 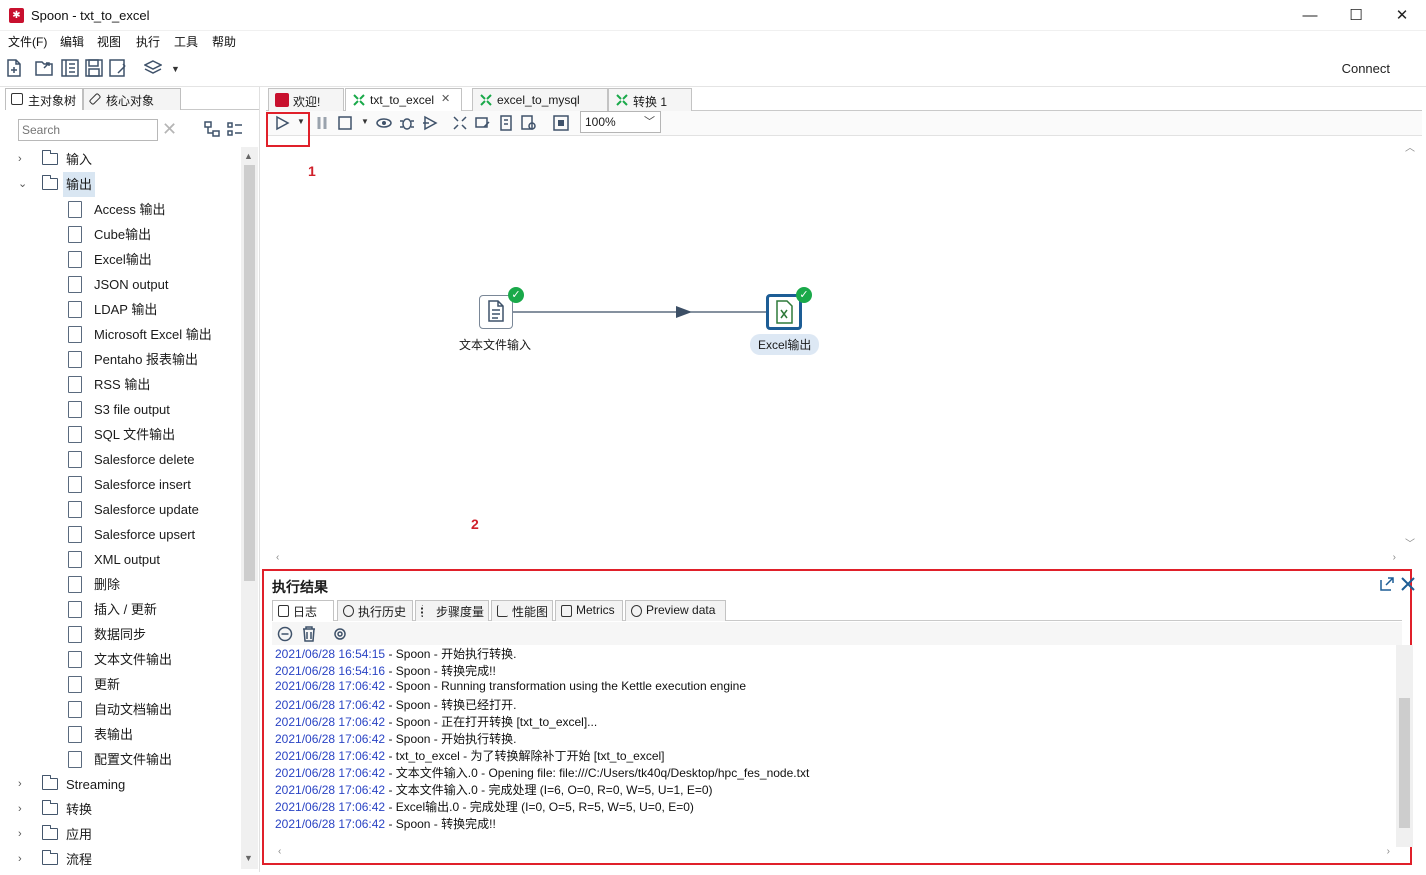 What do you see at coordinates (649, 121) in the screenshot?
I see `chevron-down-icon: ﹀` at bounding box center [649, 121].